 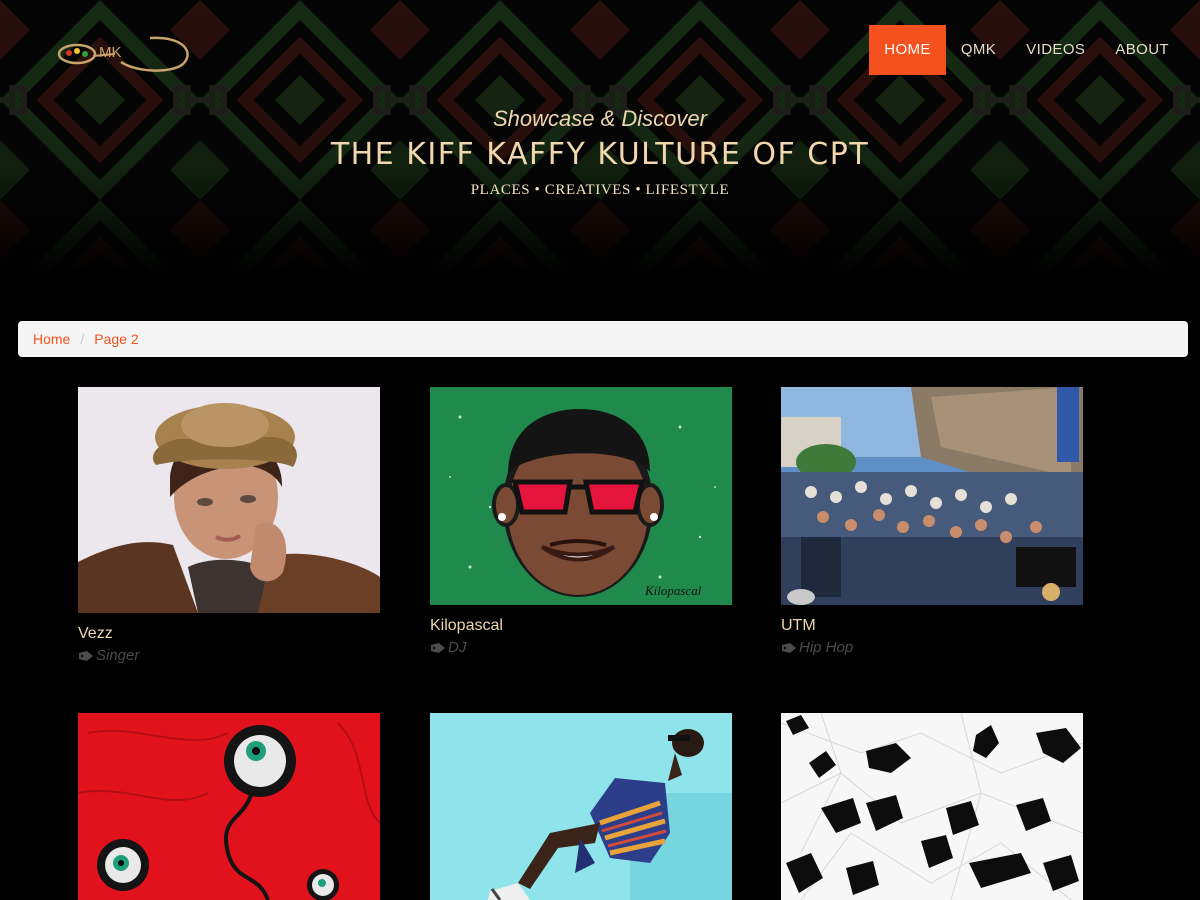 I want to click on nav-qmk: QMK, so click(x=978, y=50).